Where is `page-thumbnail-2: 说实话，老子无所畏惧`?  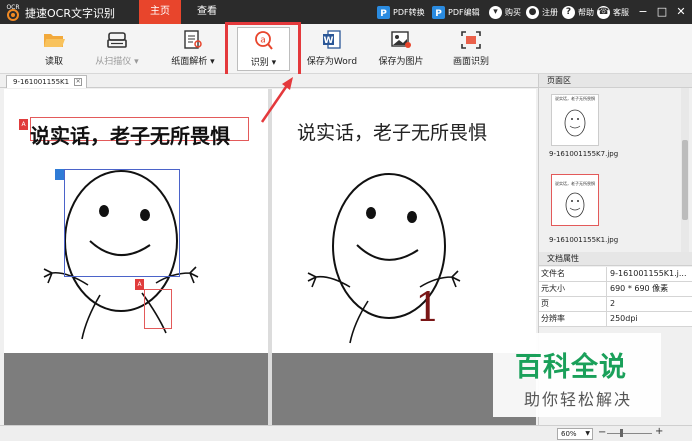 page-thumbnail-2: 说实话，老子无所畏惧 is located at coordinates (575, 200).